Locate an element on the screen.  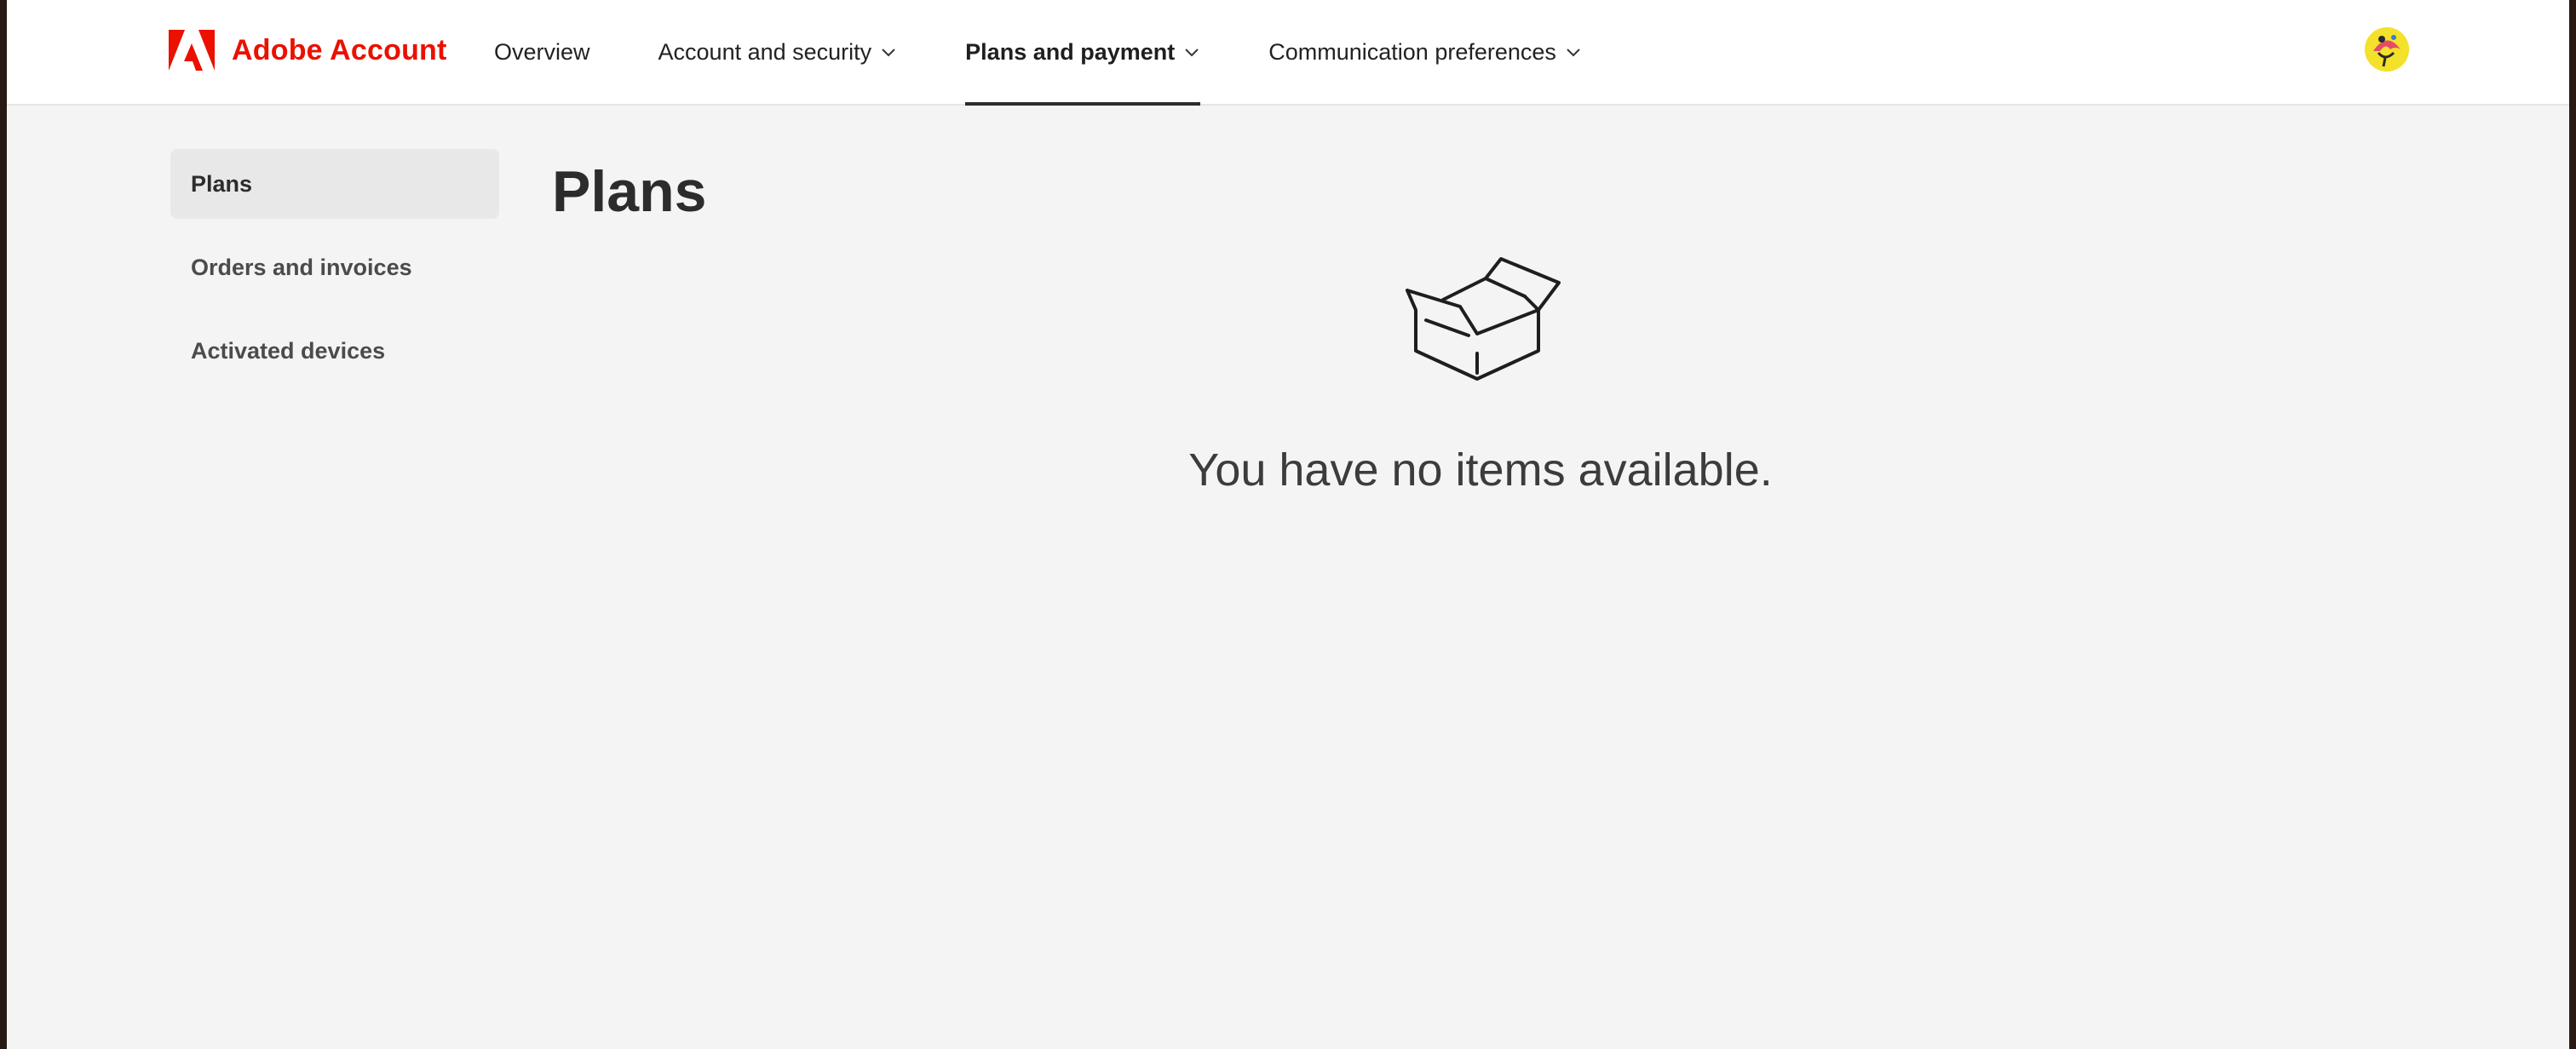
adobe-logo-icon is located at coordinates (192, 50).